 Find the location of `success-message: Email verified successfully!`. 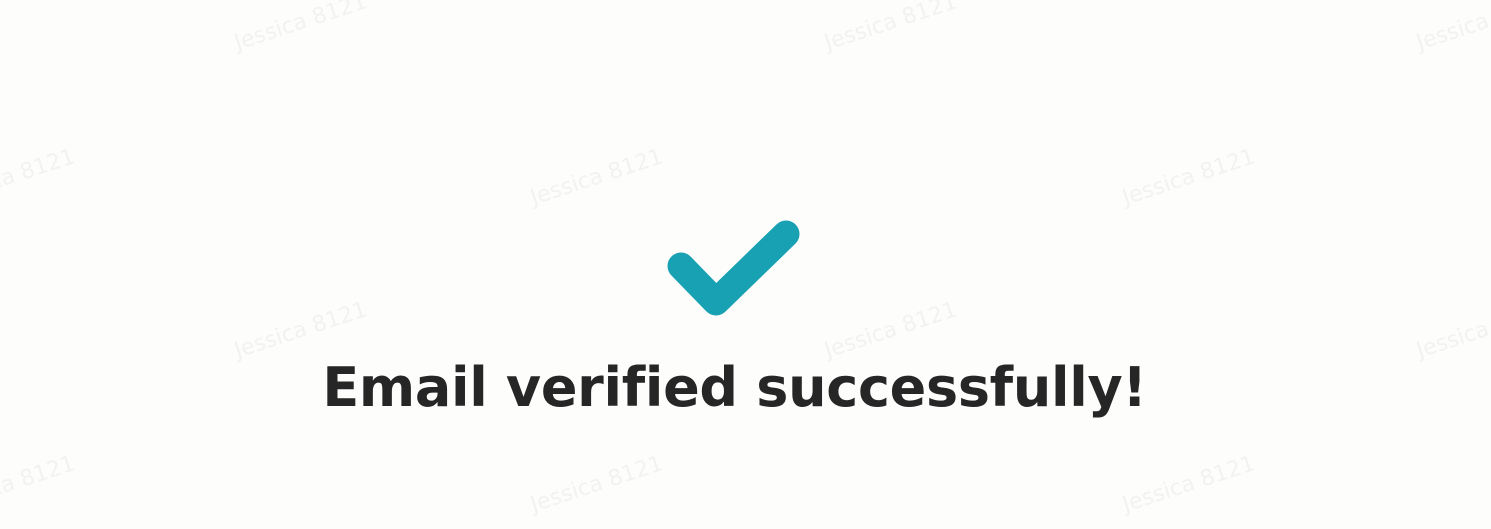

success-message: Email verified successfully! is located at coordinates (734, 387).